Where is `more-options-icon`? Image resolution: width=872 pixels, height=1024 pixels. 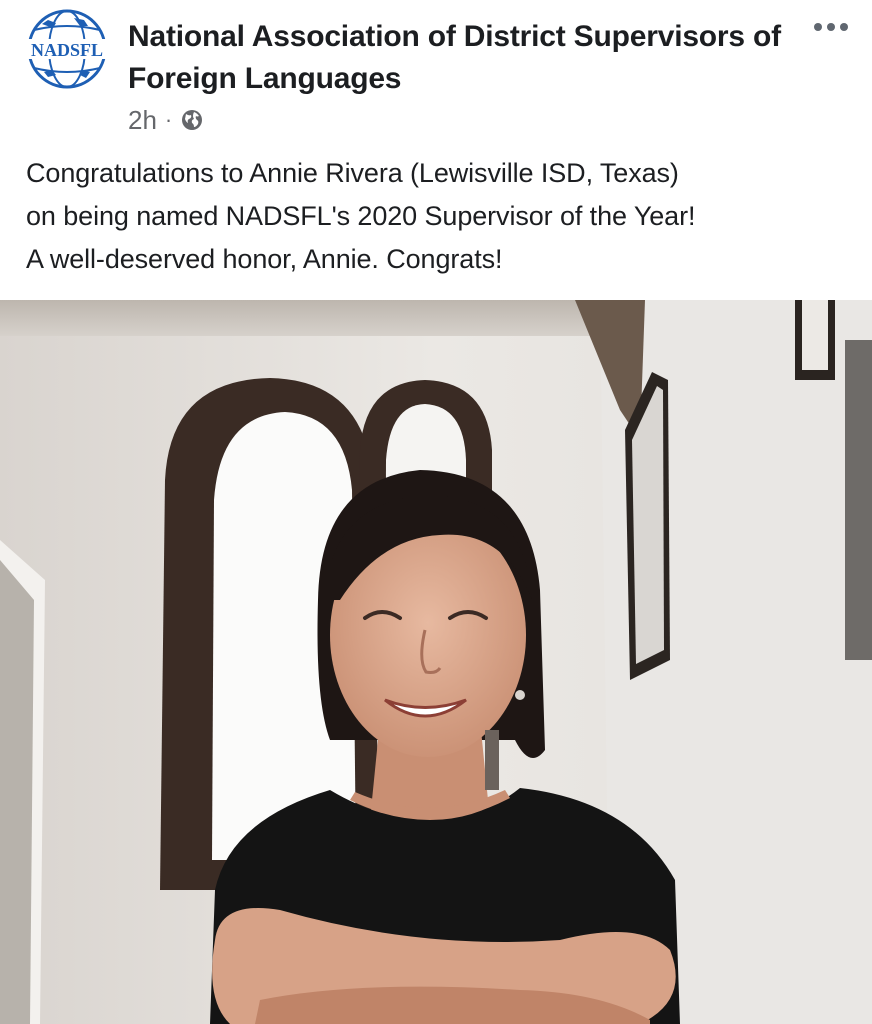
more-options-icon is located at coordinates (818, 27).